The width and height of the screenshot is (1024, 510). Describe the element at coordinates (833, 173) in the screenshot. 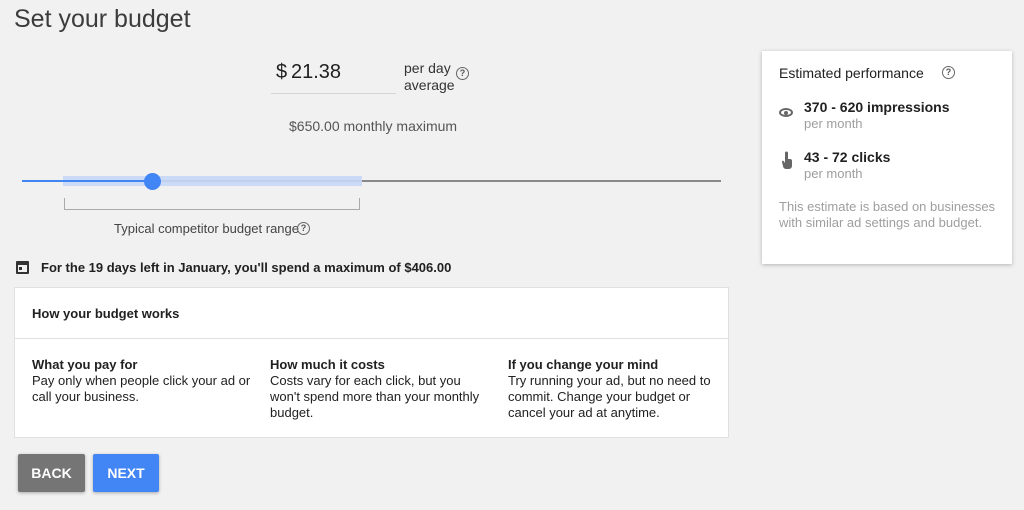

I see `clicks-period: per month` at that location.